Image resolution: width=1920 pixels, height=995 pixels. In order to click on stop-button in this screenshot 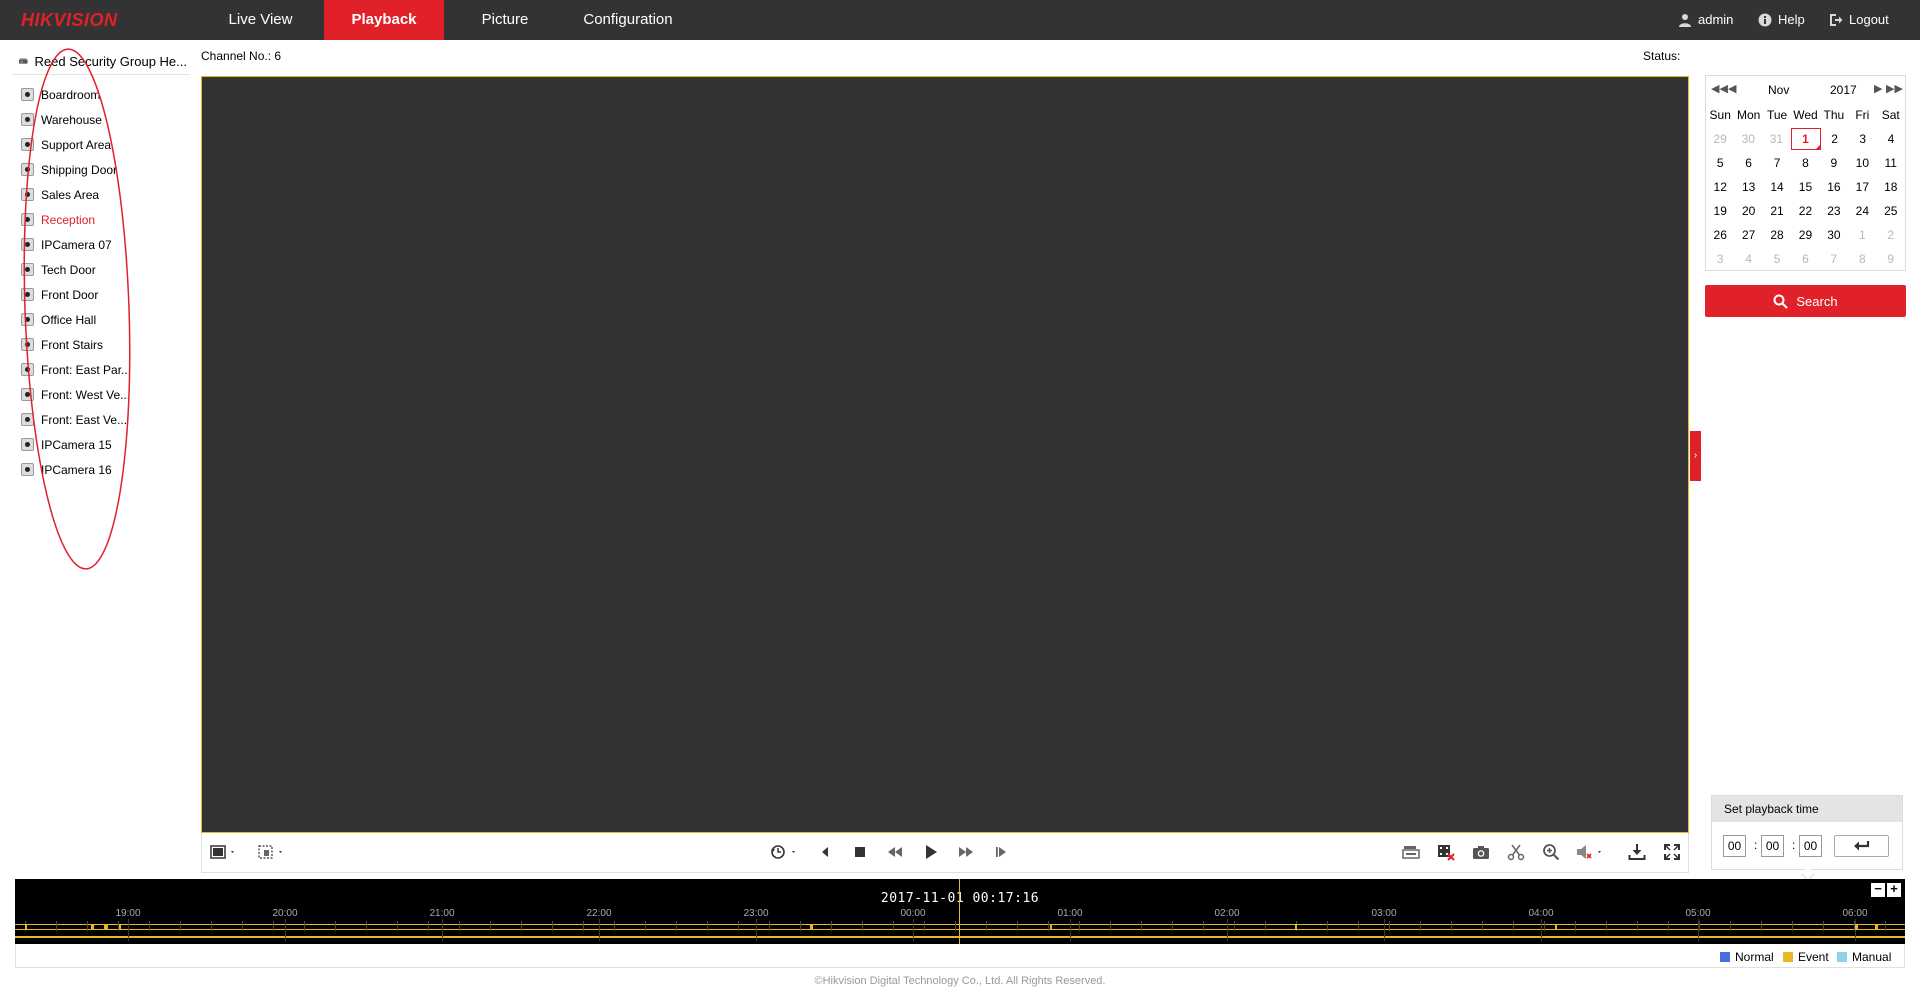, I will do `click(860, 852)`.